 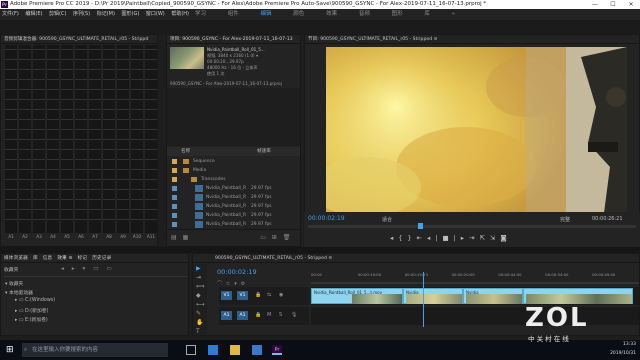 What do you see at coordinates (81, 14) in the screenshot?
I see `menu-sequence: 序列(S)` at bounding box center [81, 14].